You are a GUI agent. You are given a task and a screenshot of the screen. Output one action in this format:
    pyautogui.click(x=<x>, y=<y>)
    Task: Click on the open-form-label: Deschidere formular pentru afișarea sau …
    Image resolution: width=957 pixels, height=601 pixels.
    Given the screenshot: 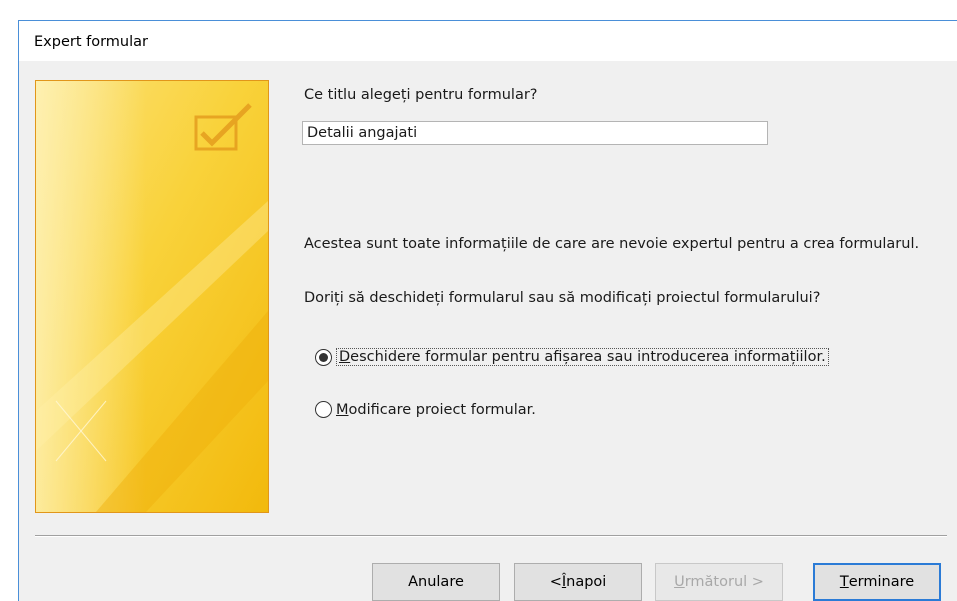 What is the action you would take?
    pyautogui.click(x=582, y=357)
    